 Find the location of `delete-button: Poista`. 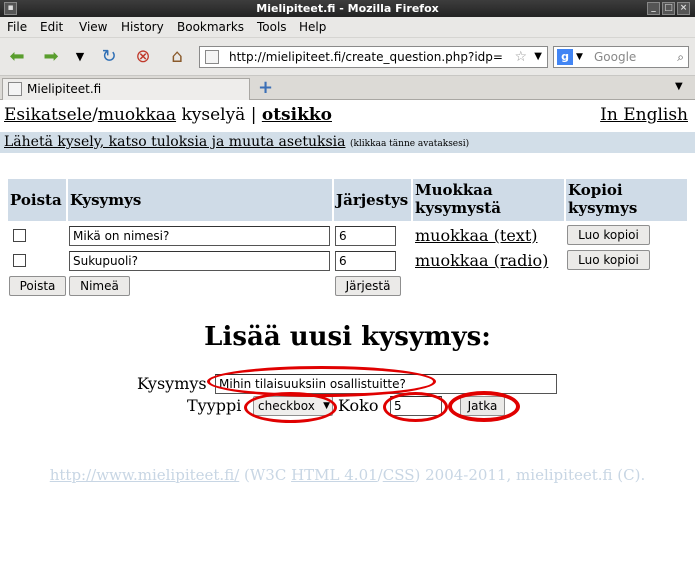

delete-button: Poista is located at coordinates (37, 286).